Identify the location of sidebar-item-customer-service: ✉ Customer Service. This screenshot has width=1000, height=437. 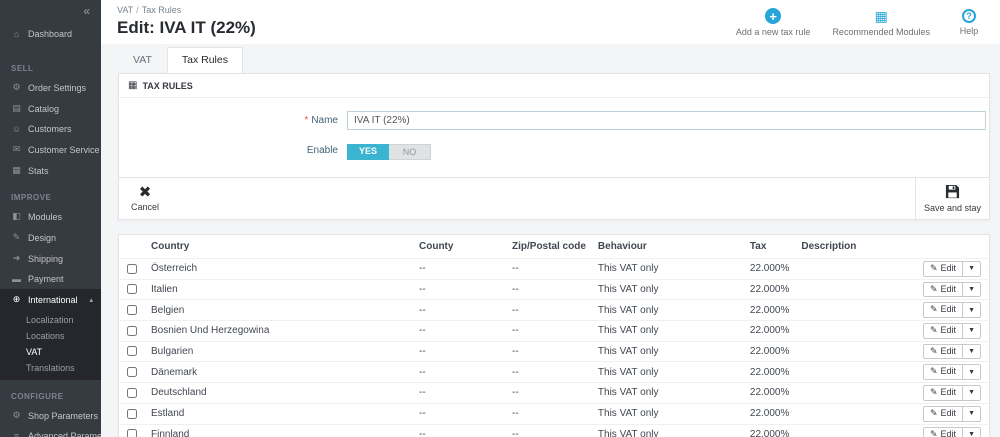
(50, 149).